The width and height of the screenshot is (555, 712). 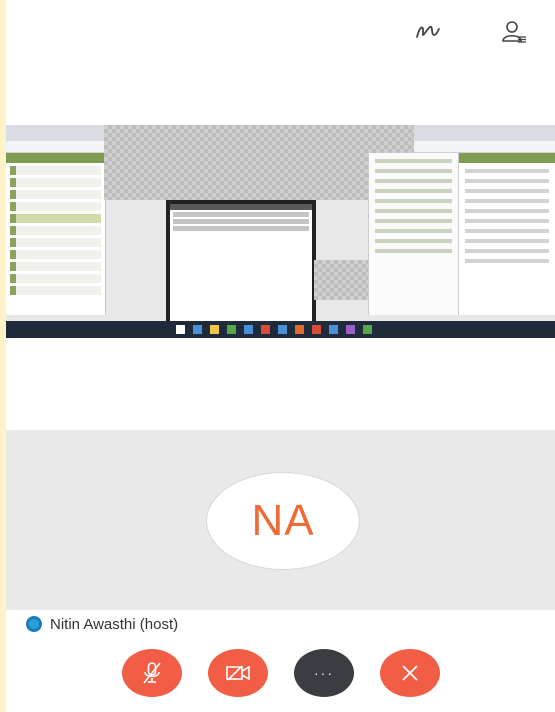 I want to click on os-taskbar, so click(x=280, y=329).